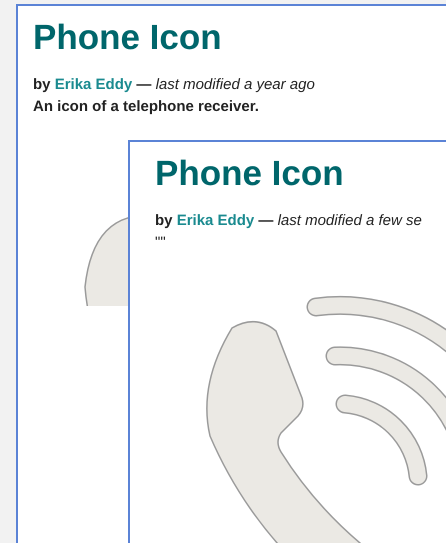 This screenshot has width=446, height=543. I want to click on byline: by Erika Eddy — last modified a year ago, so click(174, 85).